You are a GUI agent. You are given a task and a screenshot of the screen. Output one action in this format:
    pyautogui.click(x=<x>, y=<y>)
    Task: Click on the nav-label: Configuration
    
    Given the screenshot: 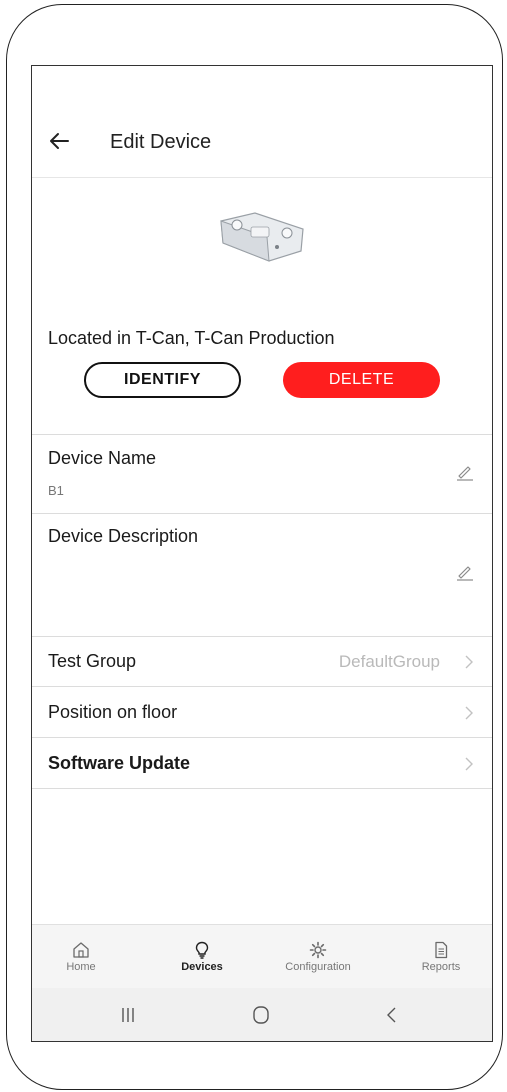 What is the action you would take?
    pyautogui.click(x=318, y=967)
    